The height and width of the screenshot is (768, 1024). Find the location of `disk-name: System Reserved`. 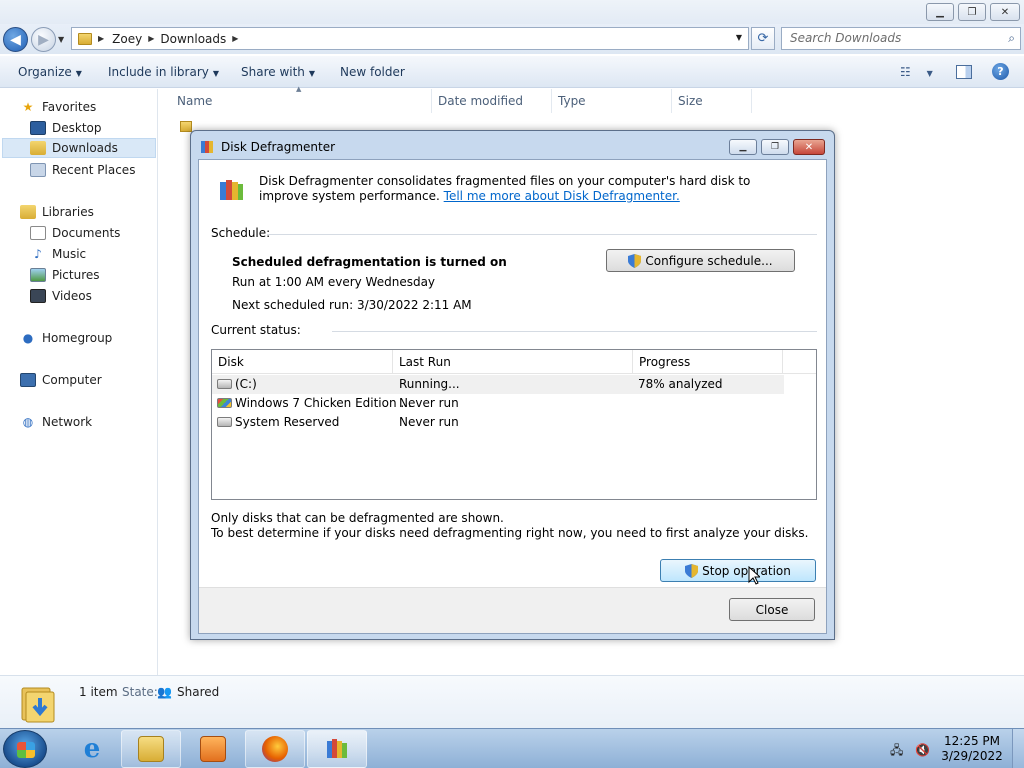

disk-name: System Reserved is located at coordinates (287, 422).